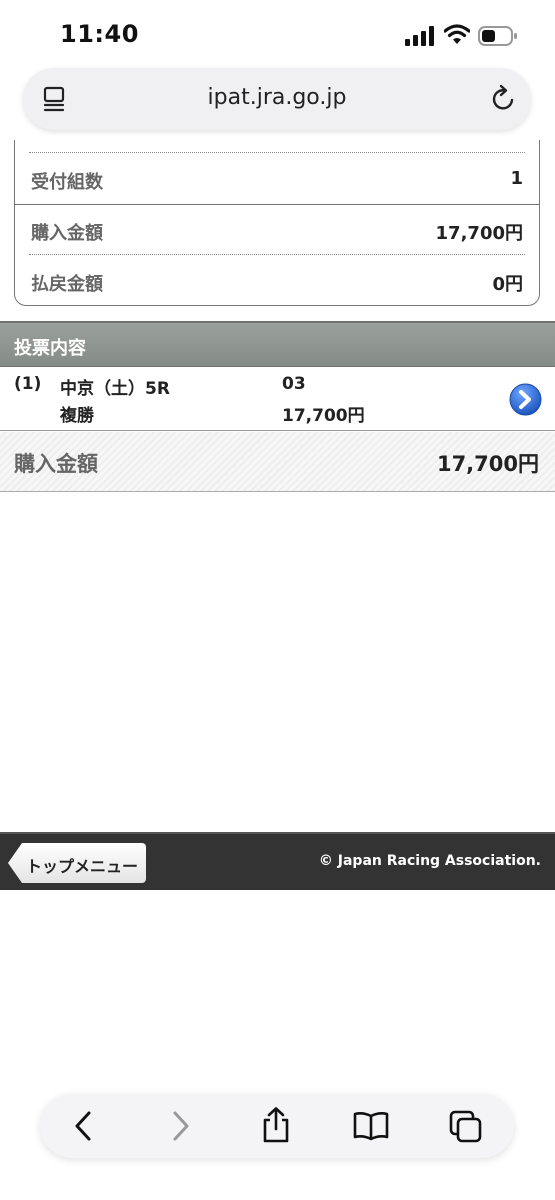 The height and width of the screenshot is (1200, 555). I want to click on reload-icon, so click(504, 98).